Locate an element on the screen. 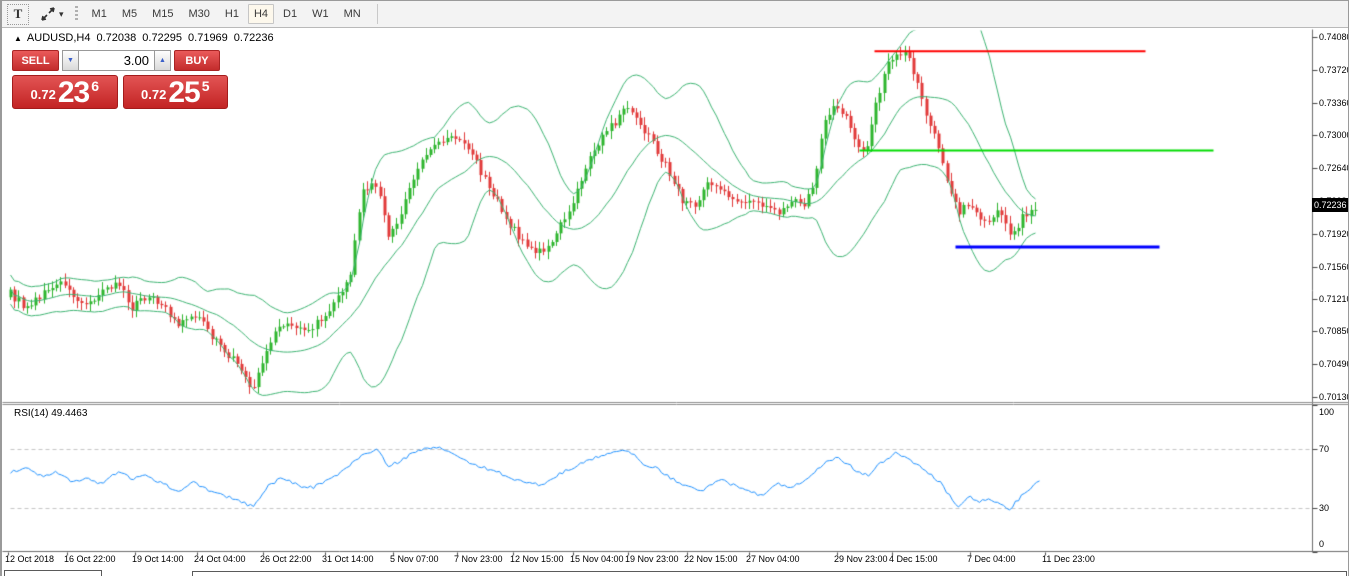  current-price-tag: 0.72236 is located at coordinates (1330, 205).